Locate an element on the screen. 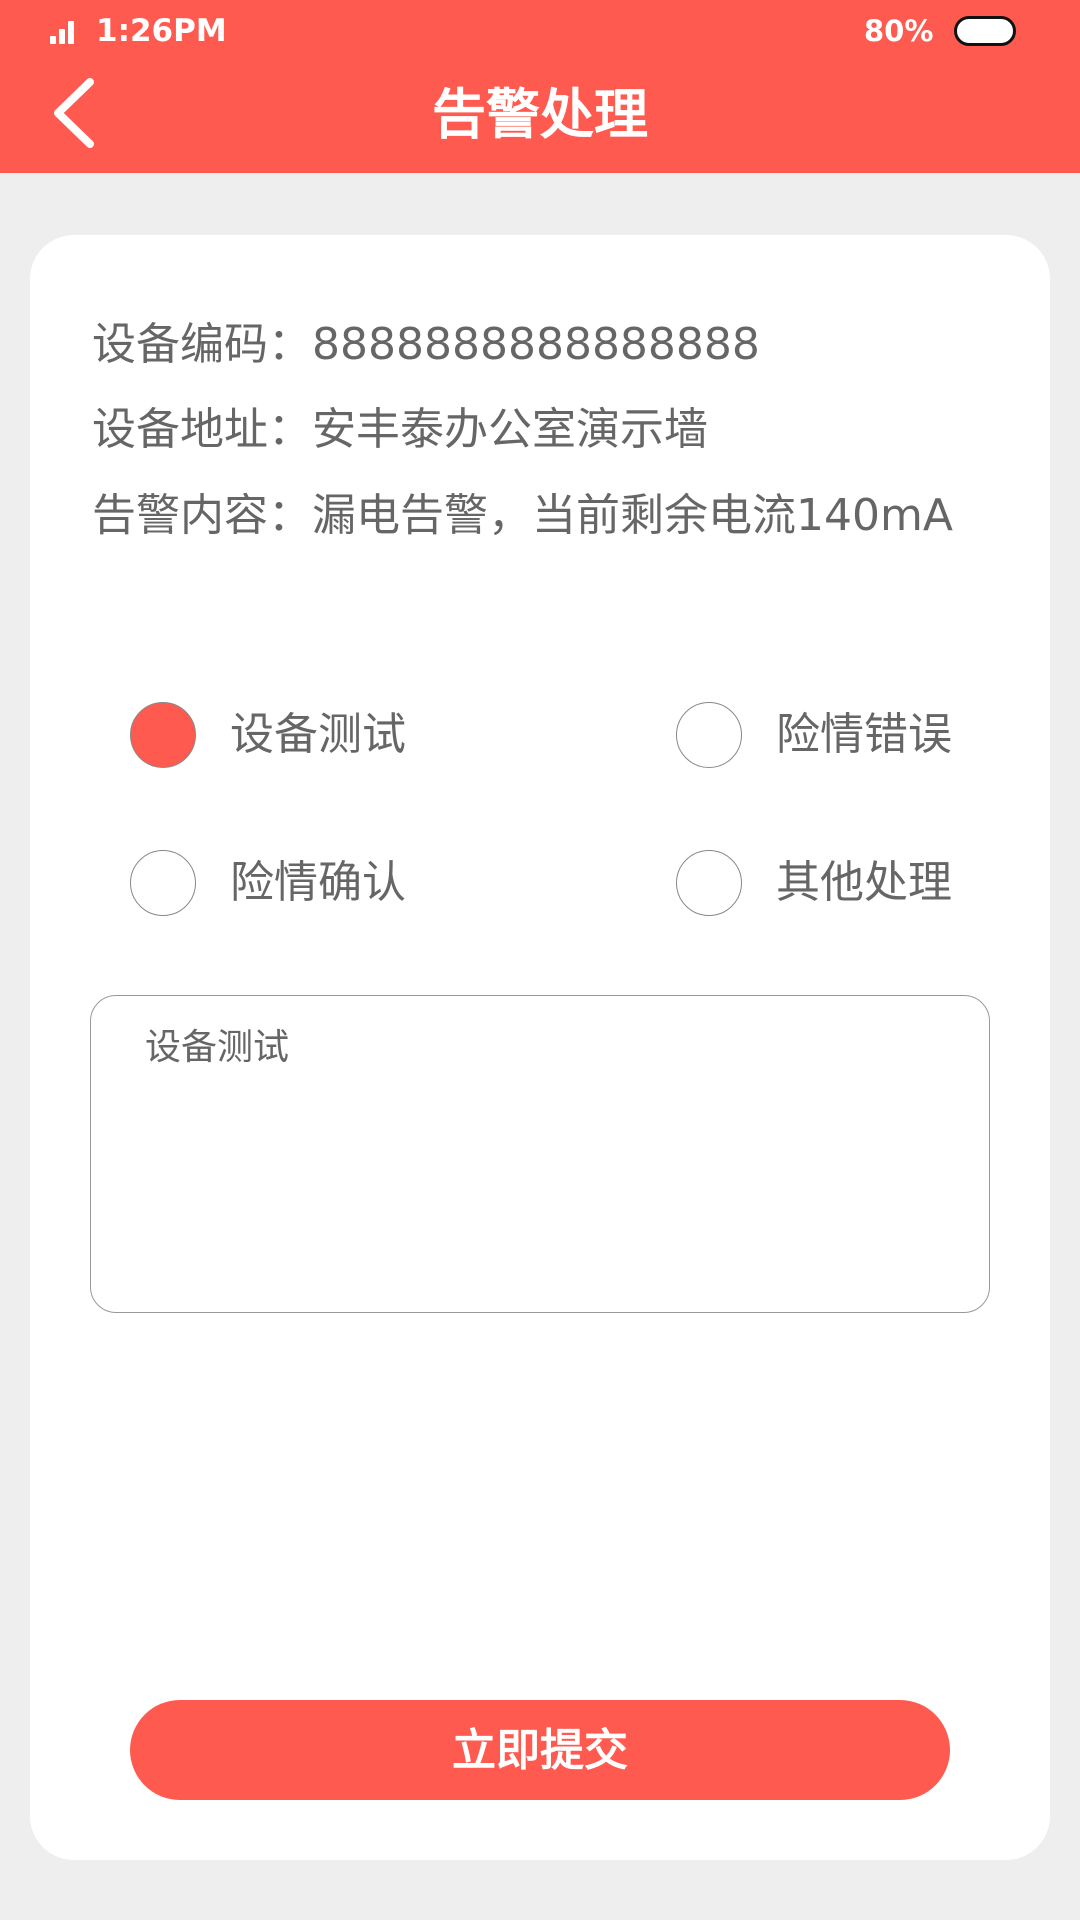 This screenshot has height=1920, width=1080. device-code-row: 设备编码：8888888888888888 is located at coordinates (426, 345).